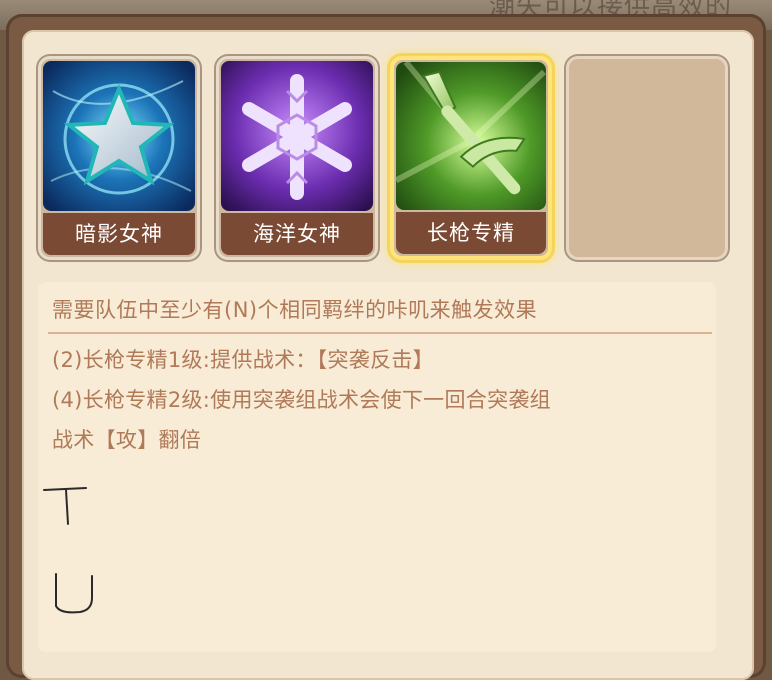 This screenshot has width=772, height=680. I want to click on bond-slot-ocean-goddess: 海洋女神, so click(297, 158).